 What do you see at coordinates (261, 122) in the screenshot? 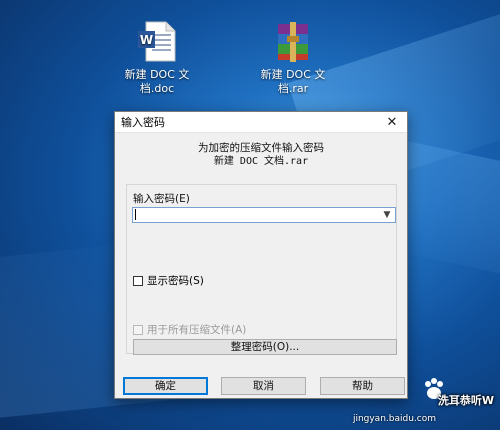
I see `dialog-titlebar: 输入密码 ✕` at bounding box center [261, 122].